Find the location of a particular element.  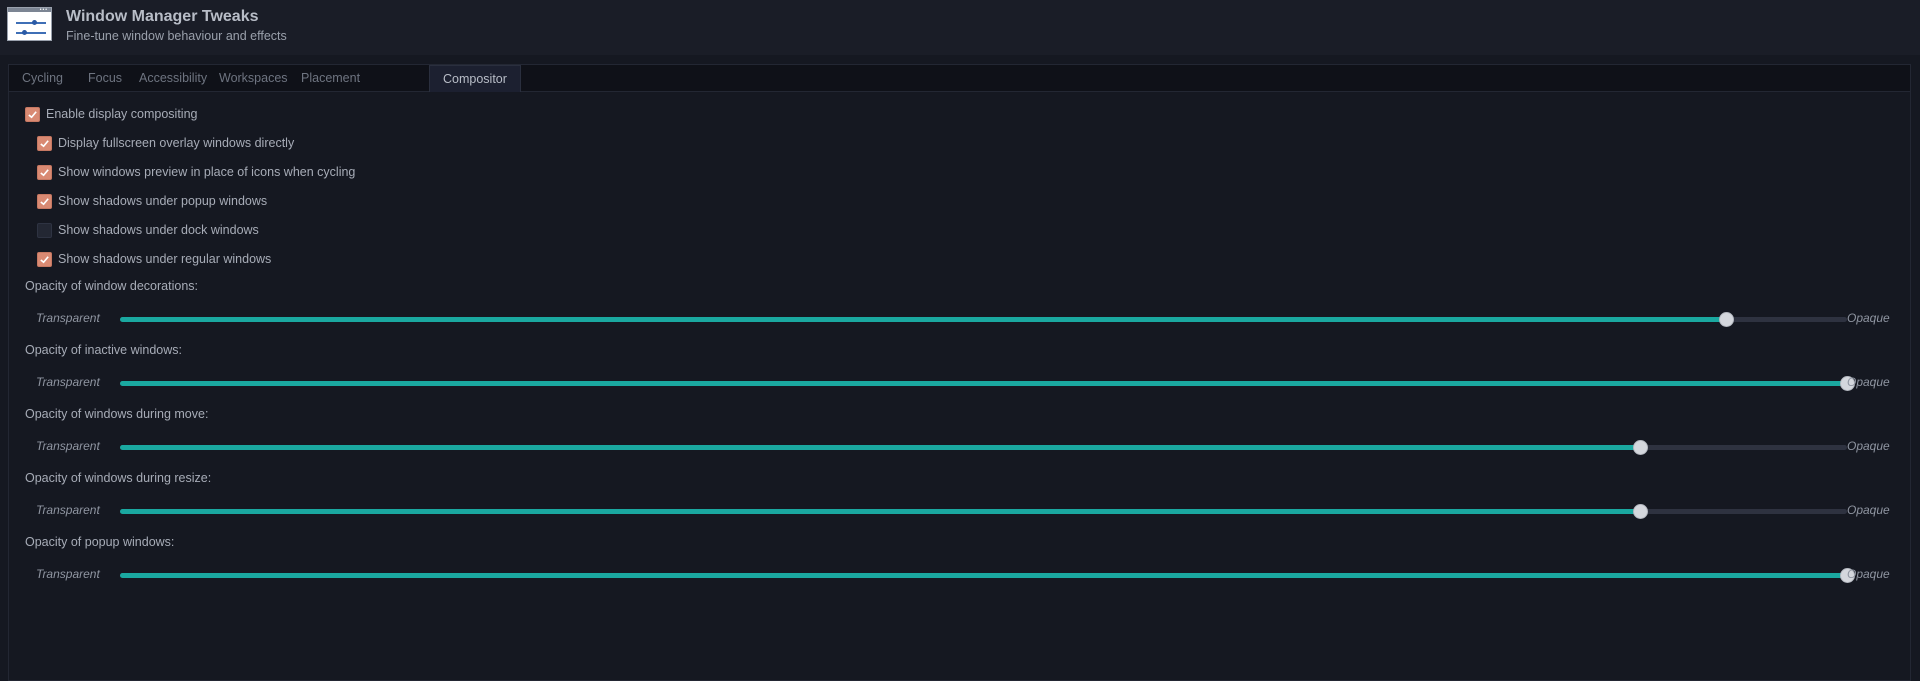

option-shadows-dock: Show shadows under dock windows is located at coordinates (148, 230).